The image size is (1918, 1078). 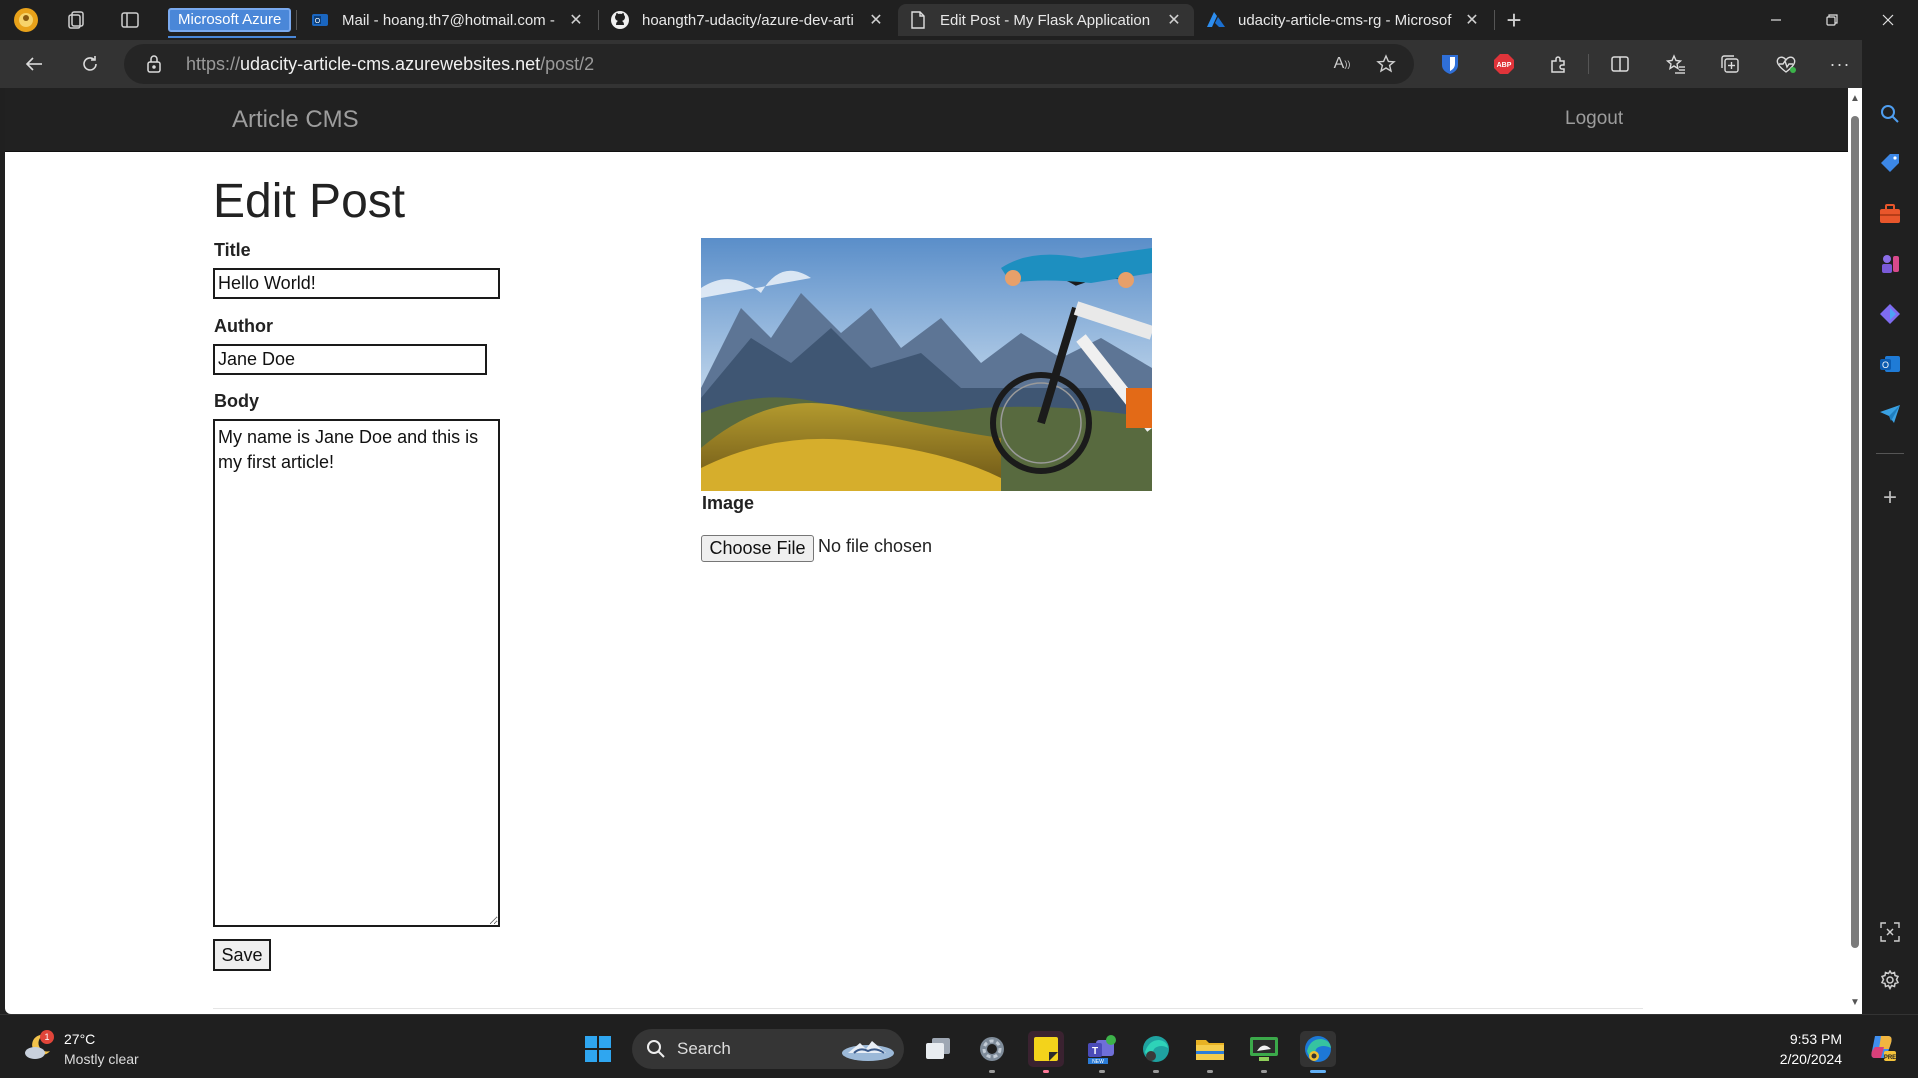 I want to click on svg-text: PRE, so click(x=1890, y=1058).